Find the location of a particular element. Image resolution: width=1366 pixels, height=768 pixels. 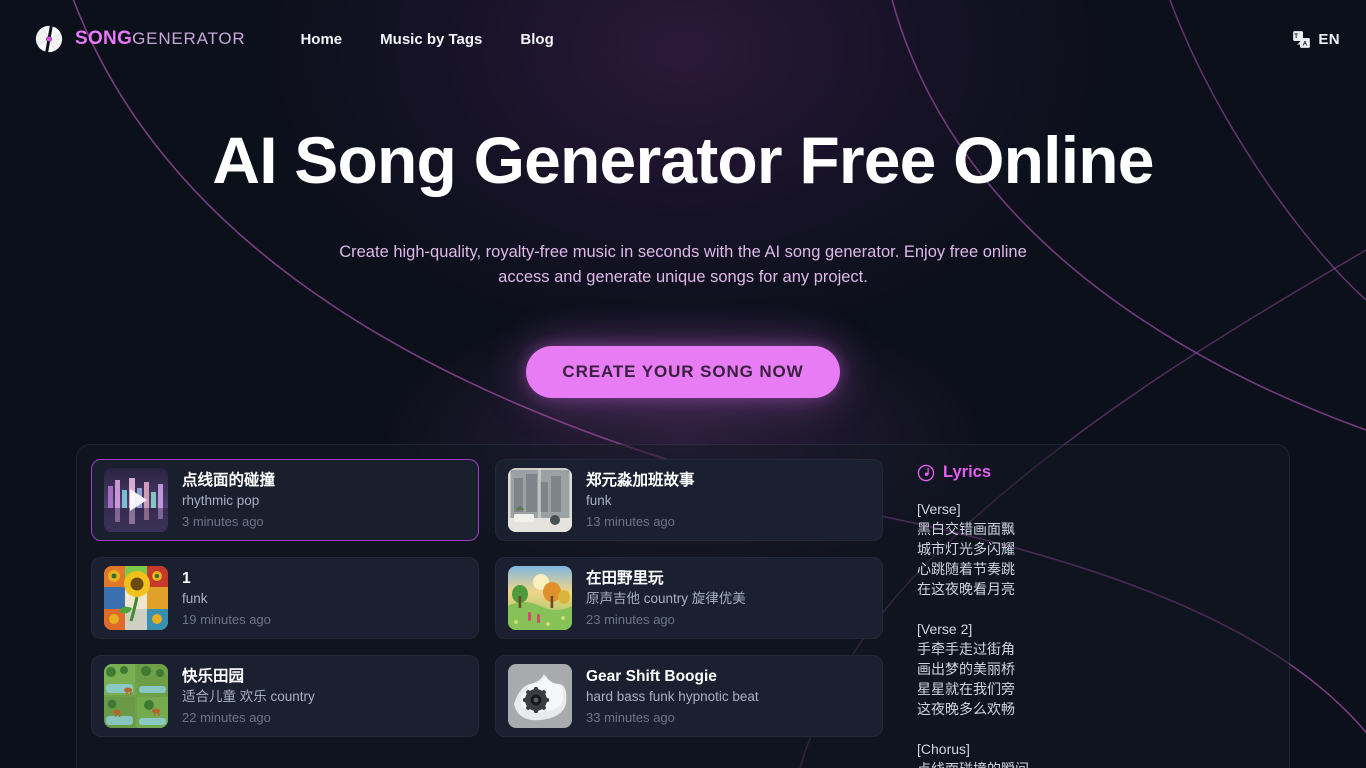

song-tags: hard bass funk hypnotic beat is located at coordinates (672, 696).